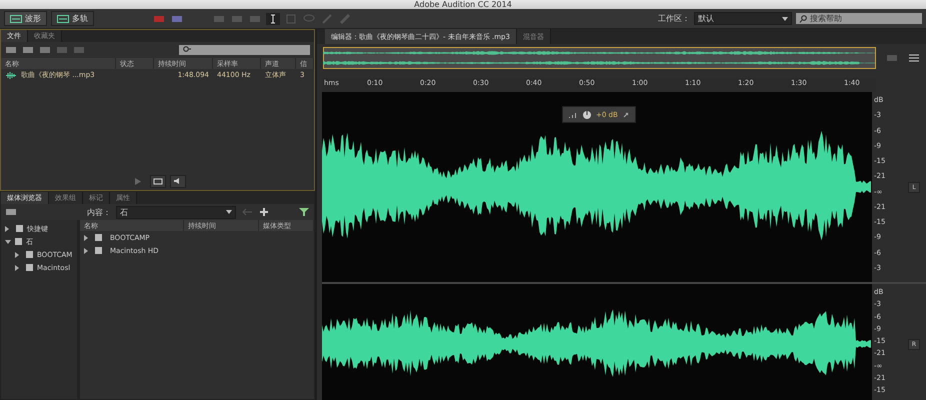  Describe the element at coordinates (587, 115) in the screenshot. I see `knob-icon` at that location.